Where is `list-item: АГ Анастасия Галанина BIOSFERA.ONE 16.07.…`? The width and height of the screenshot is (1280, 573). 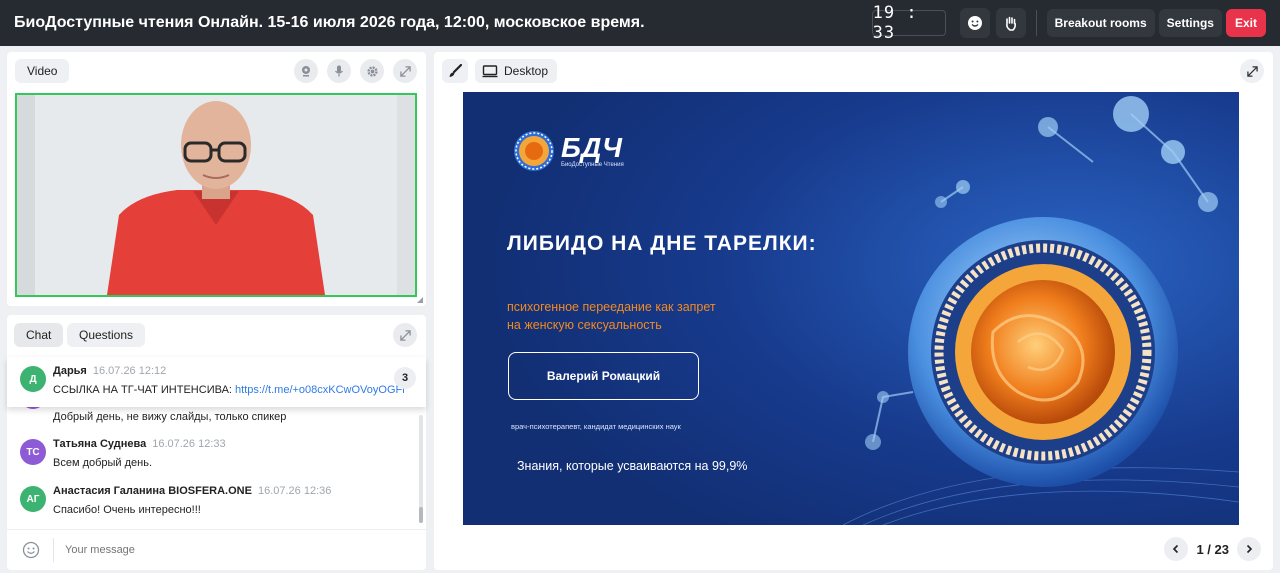 list-item: АГ Анастасия Галанина BIOSFERA.ONE 16.07.… is located at coordinates (216, 502).